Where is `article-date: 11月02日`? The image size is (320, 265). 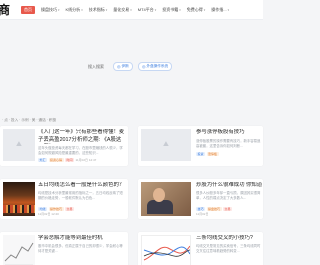
article-date: 11月02日 is located at coordinates (202, 214).